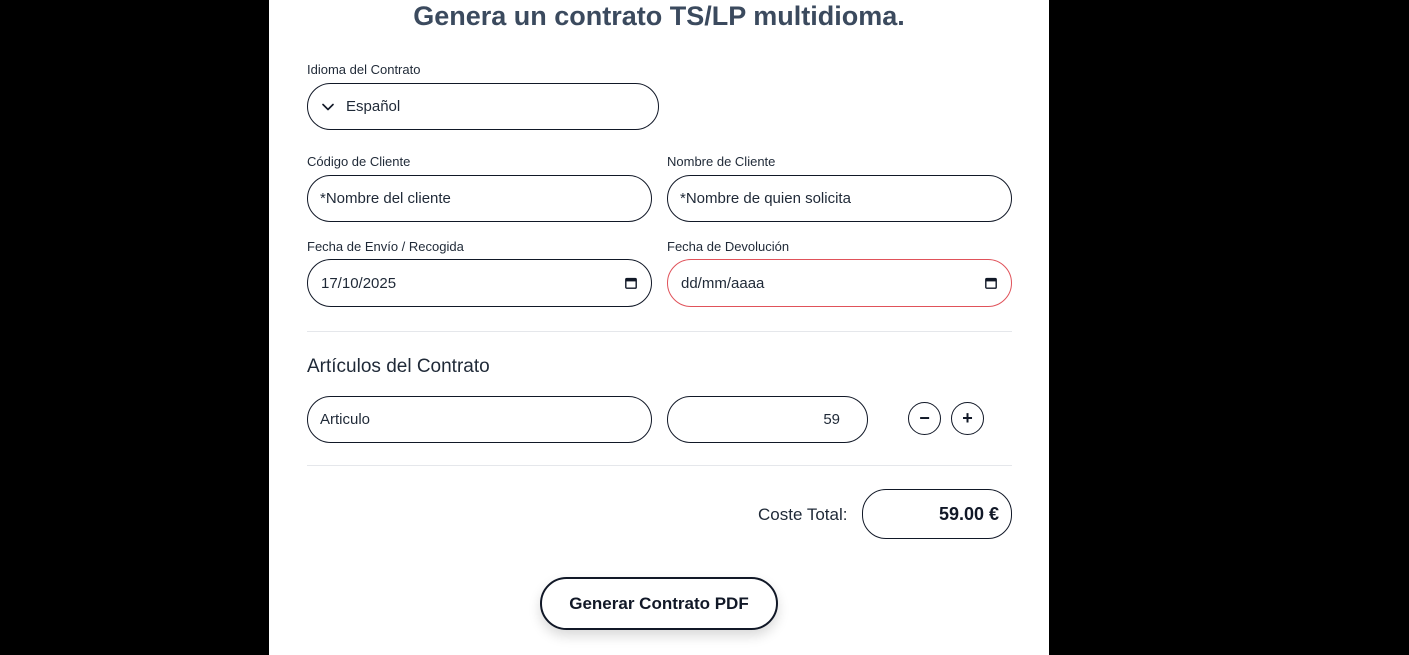 Image resolution: width=1409 pixels, height=655 pixels. What do you see at coordinates (479, 283) in the screenshot?
I see `ship-date-field: 17/10/2025` at bounding box center [479, 283].